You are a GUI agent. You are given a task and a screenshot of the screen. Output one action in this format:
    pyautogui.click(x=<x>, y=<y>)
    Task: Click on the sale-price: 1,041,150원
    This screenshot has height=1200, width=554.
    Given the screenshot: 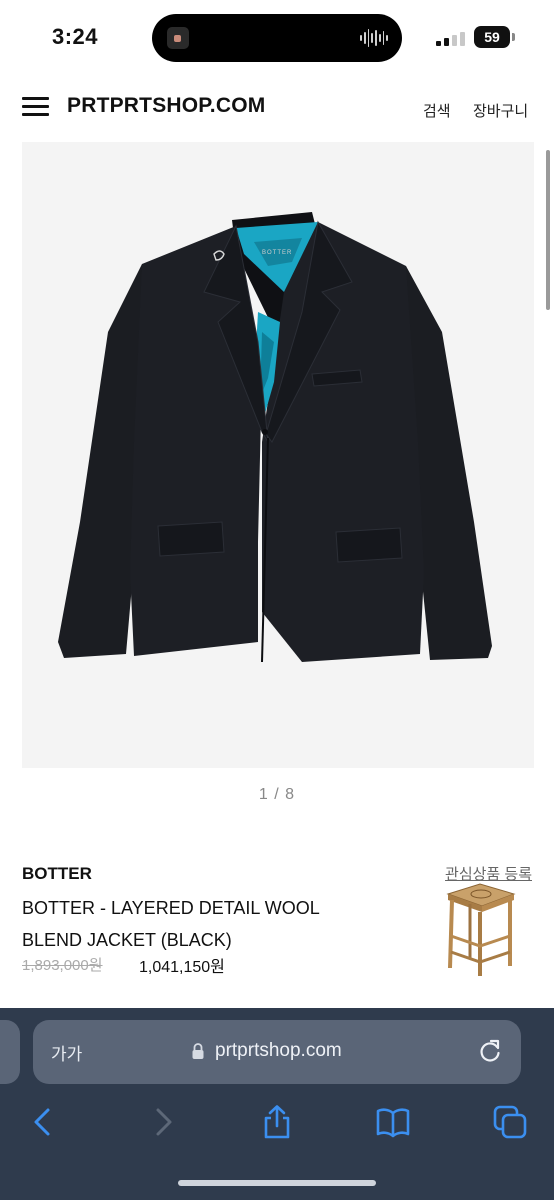 What is the action you would take?
    pyautogui.click(x=182, y=967)
    